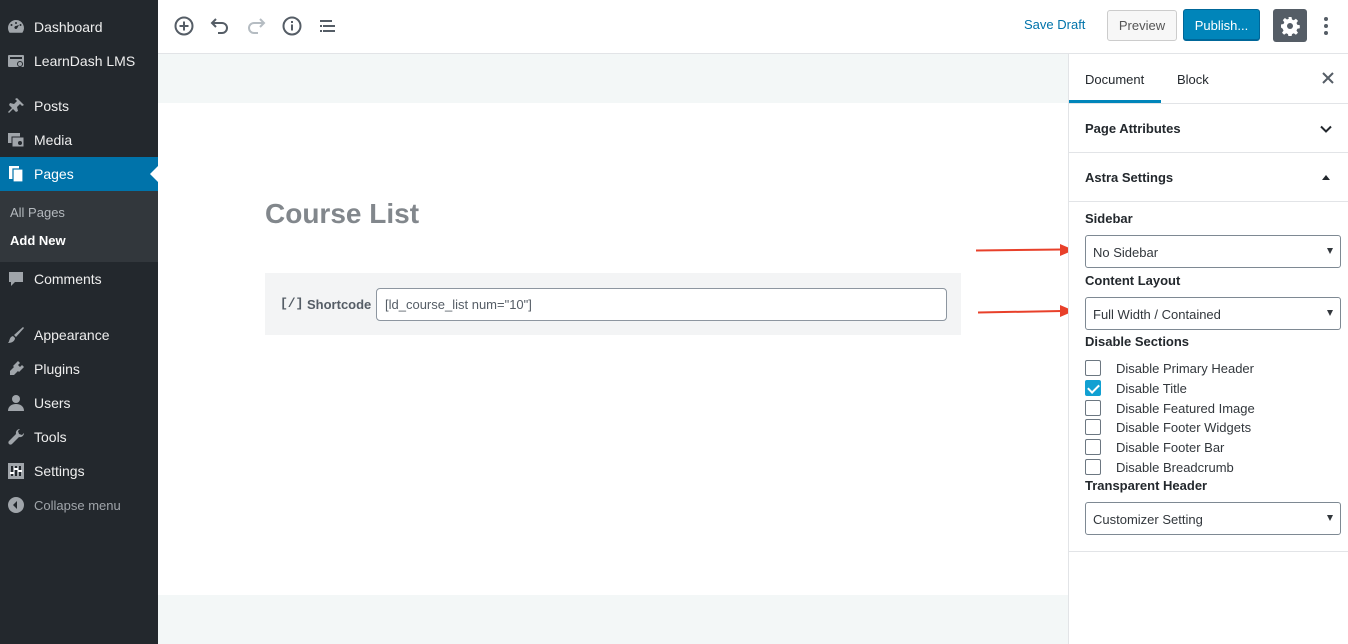  Describe the element at coordinates (1109, 218) in the screenshot. I see `sidebar-label: Sidebar` at that location.